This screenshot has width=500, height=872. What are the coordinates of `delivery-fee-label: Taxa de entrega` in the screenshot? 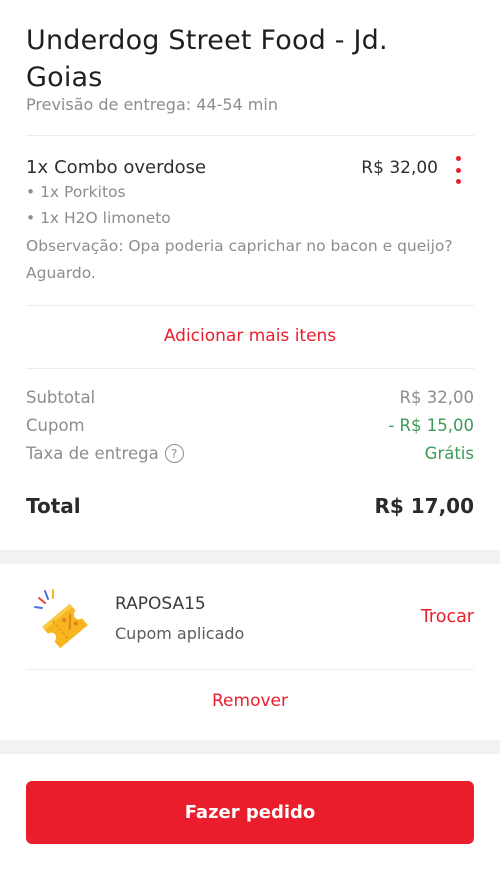 It's located at (92, 453).